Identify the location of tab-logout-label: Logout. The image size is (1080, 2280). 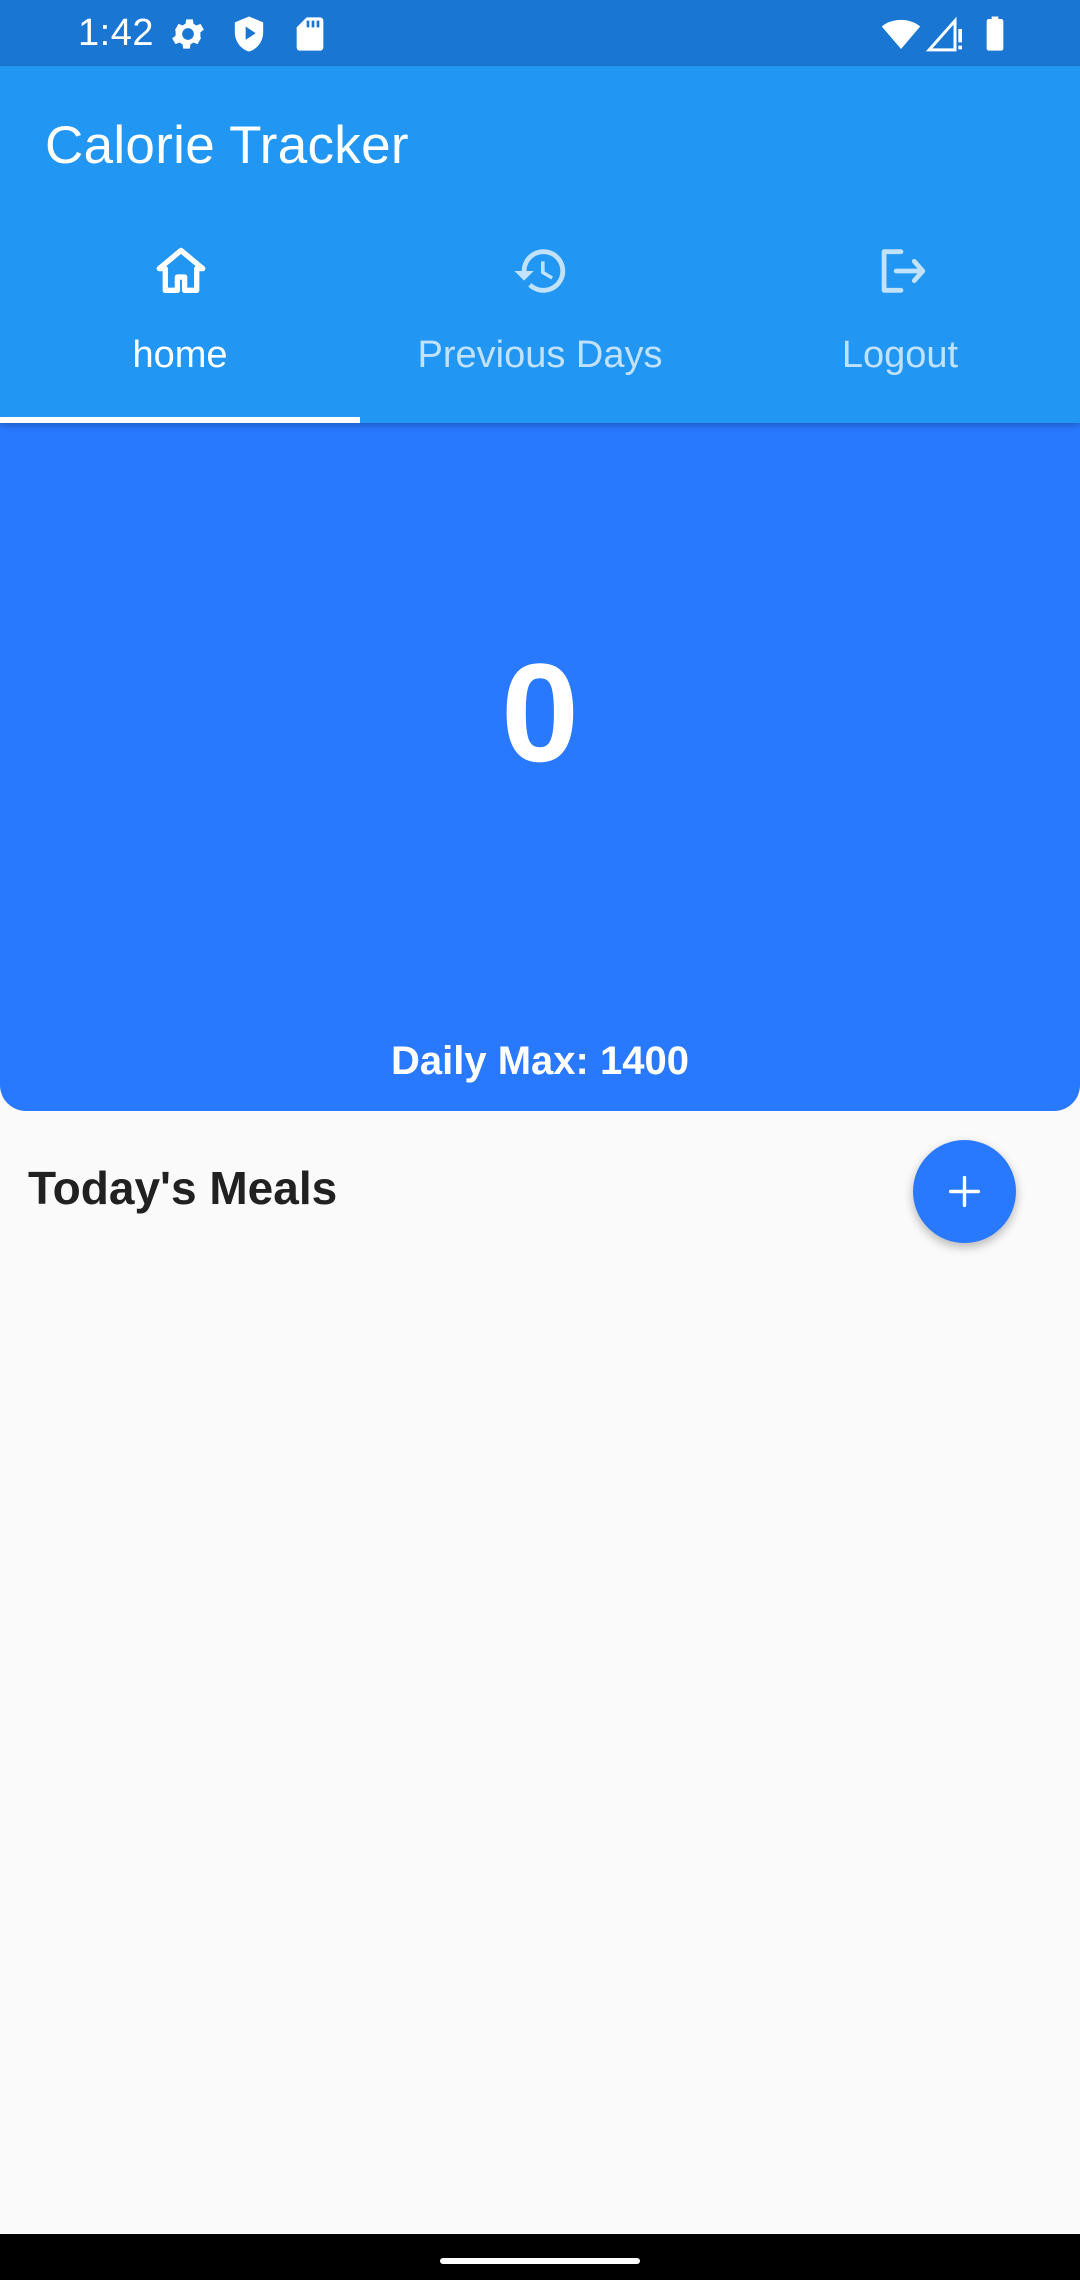
(900, 355).